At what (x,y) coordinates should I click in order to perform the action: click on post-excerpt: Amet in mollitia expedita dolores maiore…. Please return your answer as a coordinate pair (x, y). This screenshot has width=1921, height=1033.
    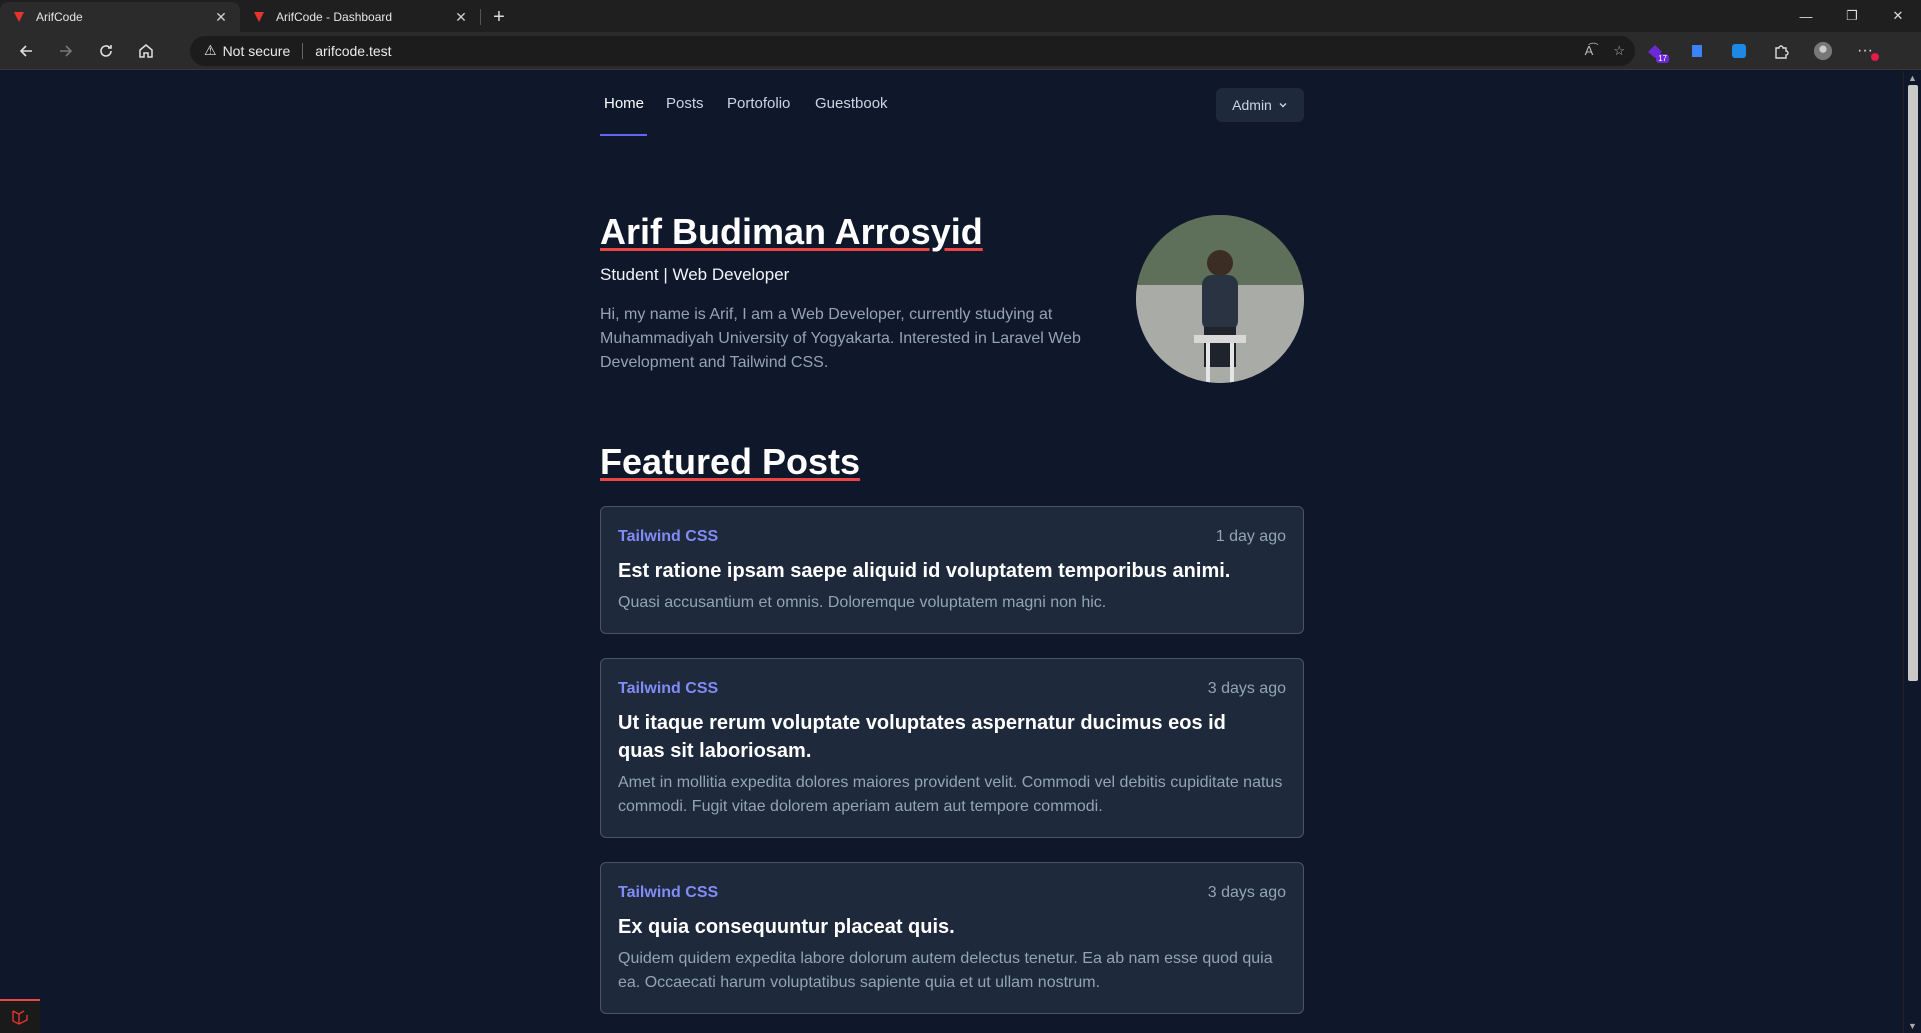
    Looking at the image, I should click on (950, 794).